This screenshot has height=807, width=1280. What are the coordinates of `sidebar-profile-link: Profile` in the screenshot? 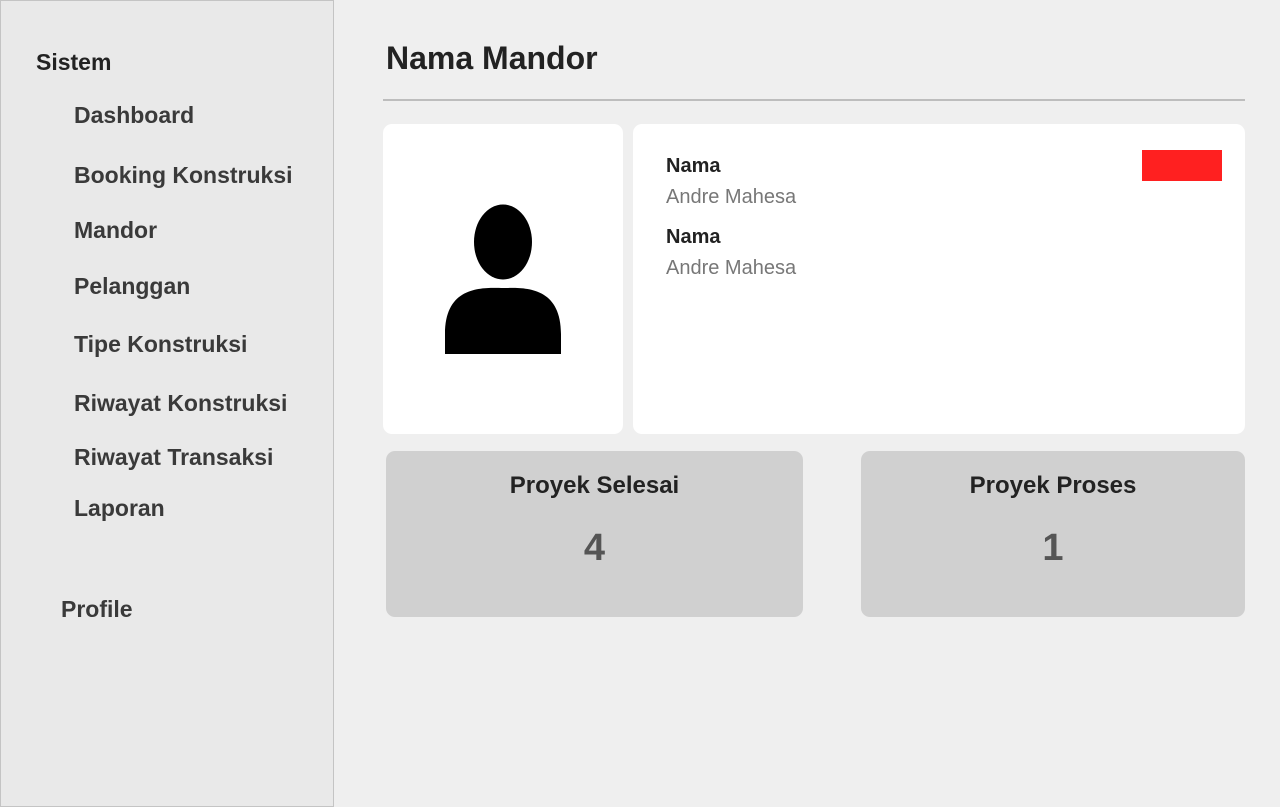 It's located at (97, 609).